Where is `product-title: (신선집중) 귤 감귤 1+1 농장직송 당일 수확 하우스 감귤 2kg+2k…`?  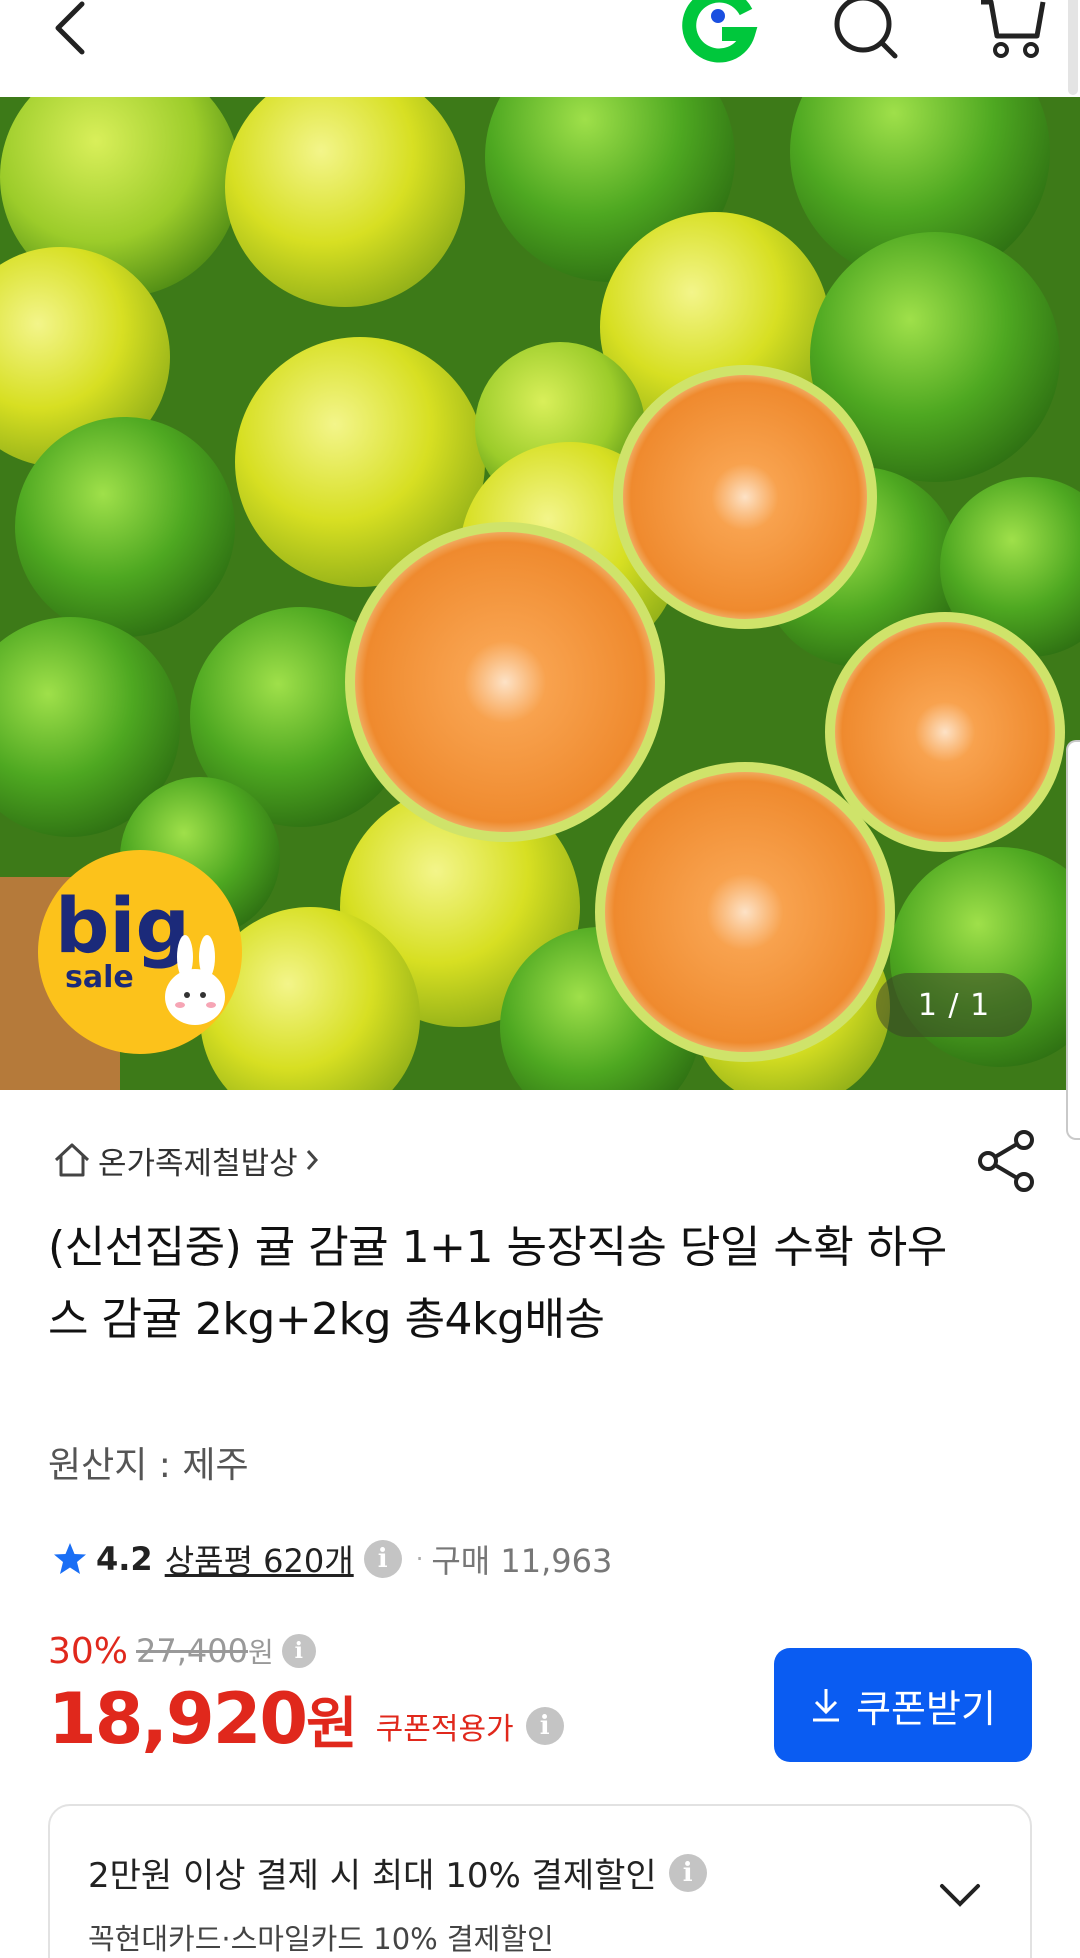
product-title: (신선집중) 귤 감귤 1+1 농장직송 당일 수확 하우스 감귤 2kg+2k… is located at coordinates (497, 1283).